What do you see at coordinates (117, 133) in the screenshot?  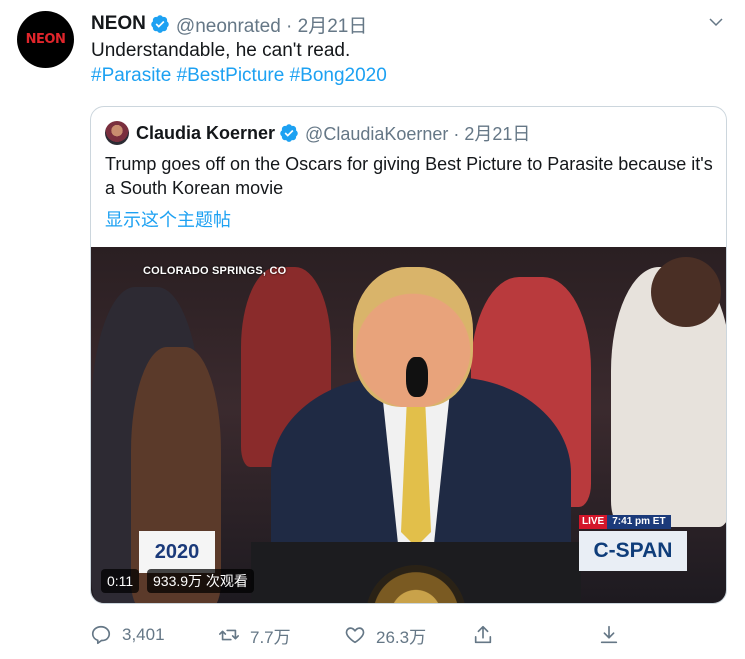 I see `quoted-avatar` at bounding box center [117, 133].